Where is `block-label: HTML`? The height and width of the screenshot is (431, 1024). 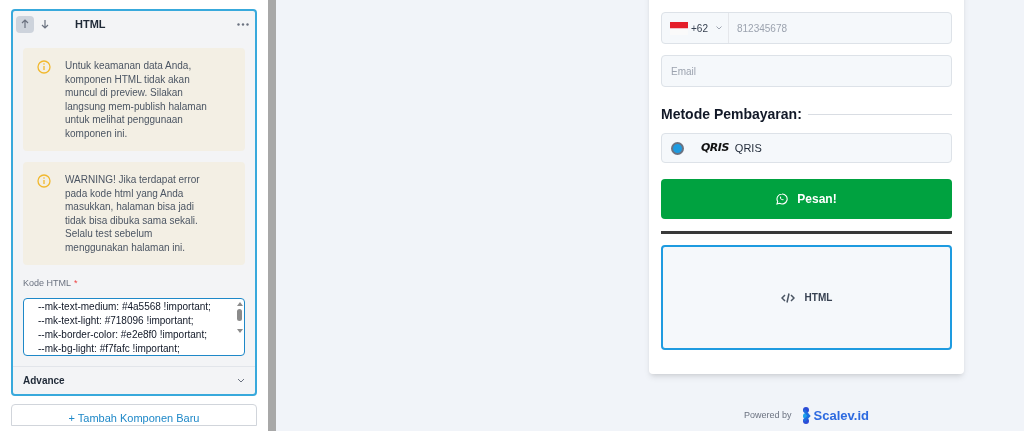
block-label: HTML is located at coordinates (818, 298).